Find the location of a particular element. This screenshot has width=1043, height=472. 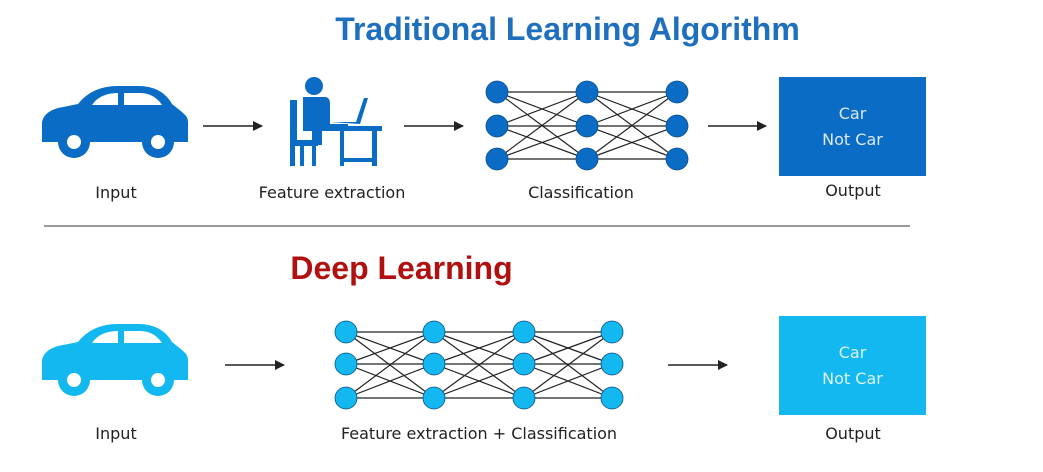

section-divider is located at coordinates (477, 226).